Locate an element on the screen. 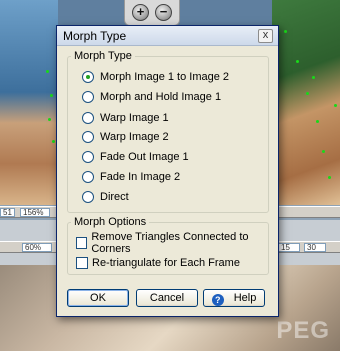 Image resolution: width=340 pixels, height=351 pixels. radio-warp-image-2: Warp Image 2 is located at coordinates (125, 137).